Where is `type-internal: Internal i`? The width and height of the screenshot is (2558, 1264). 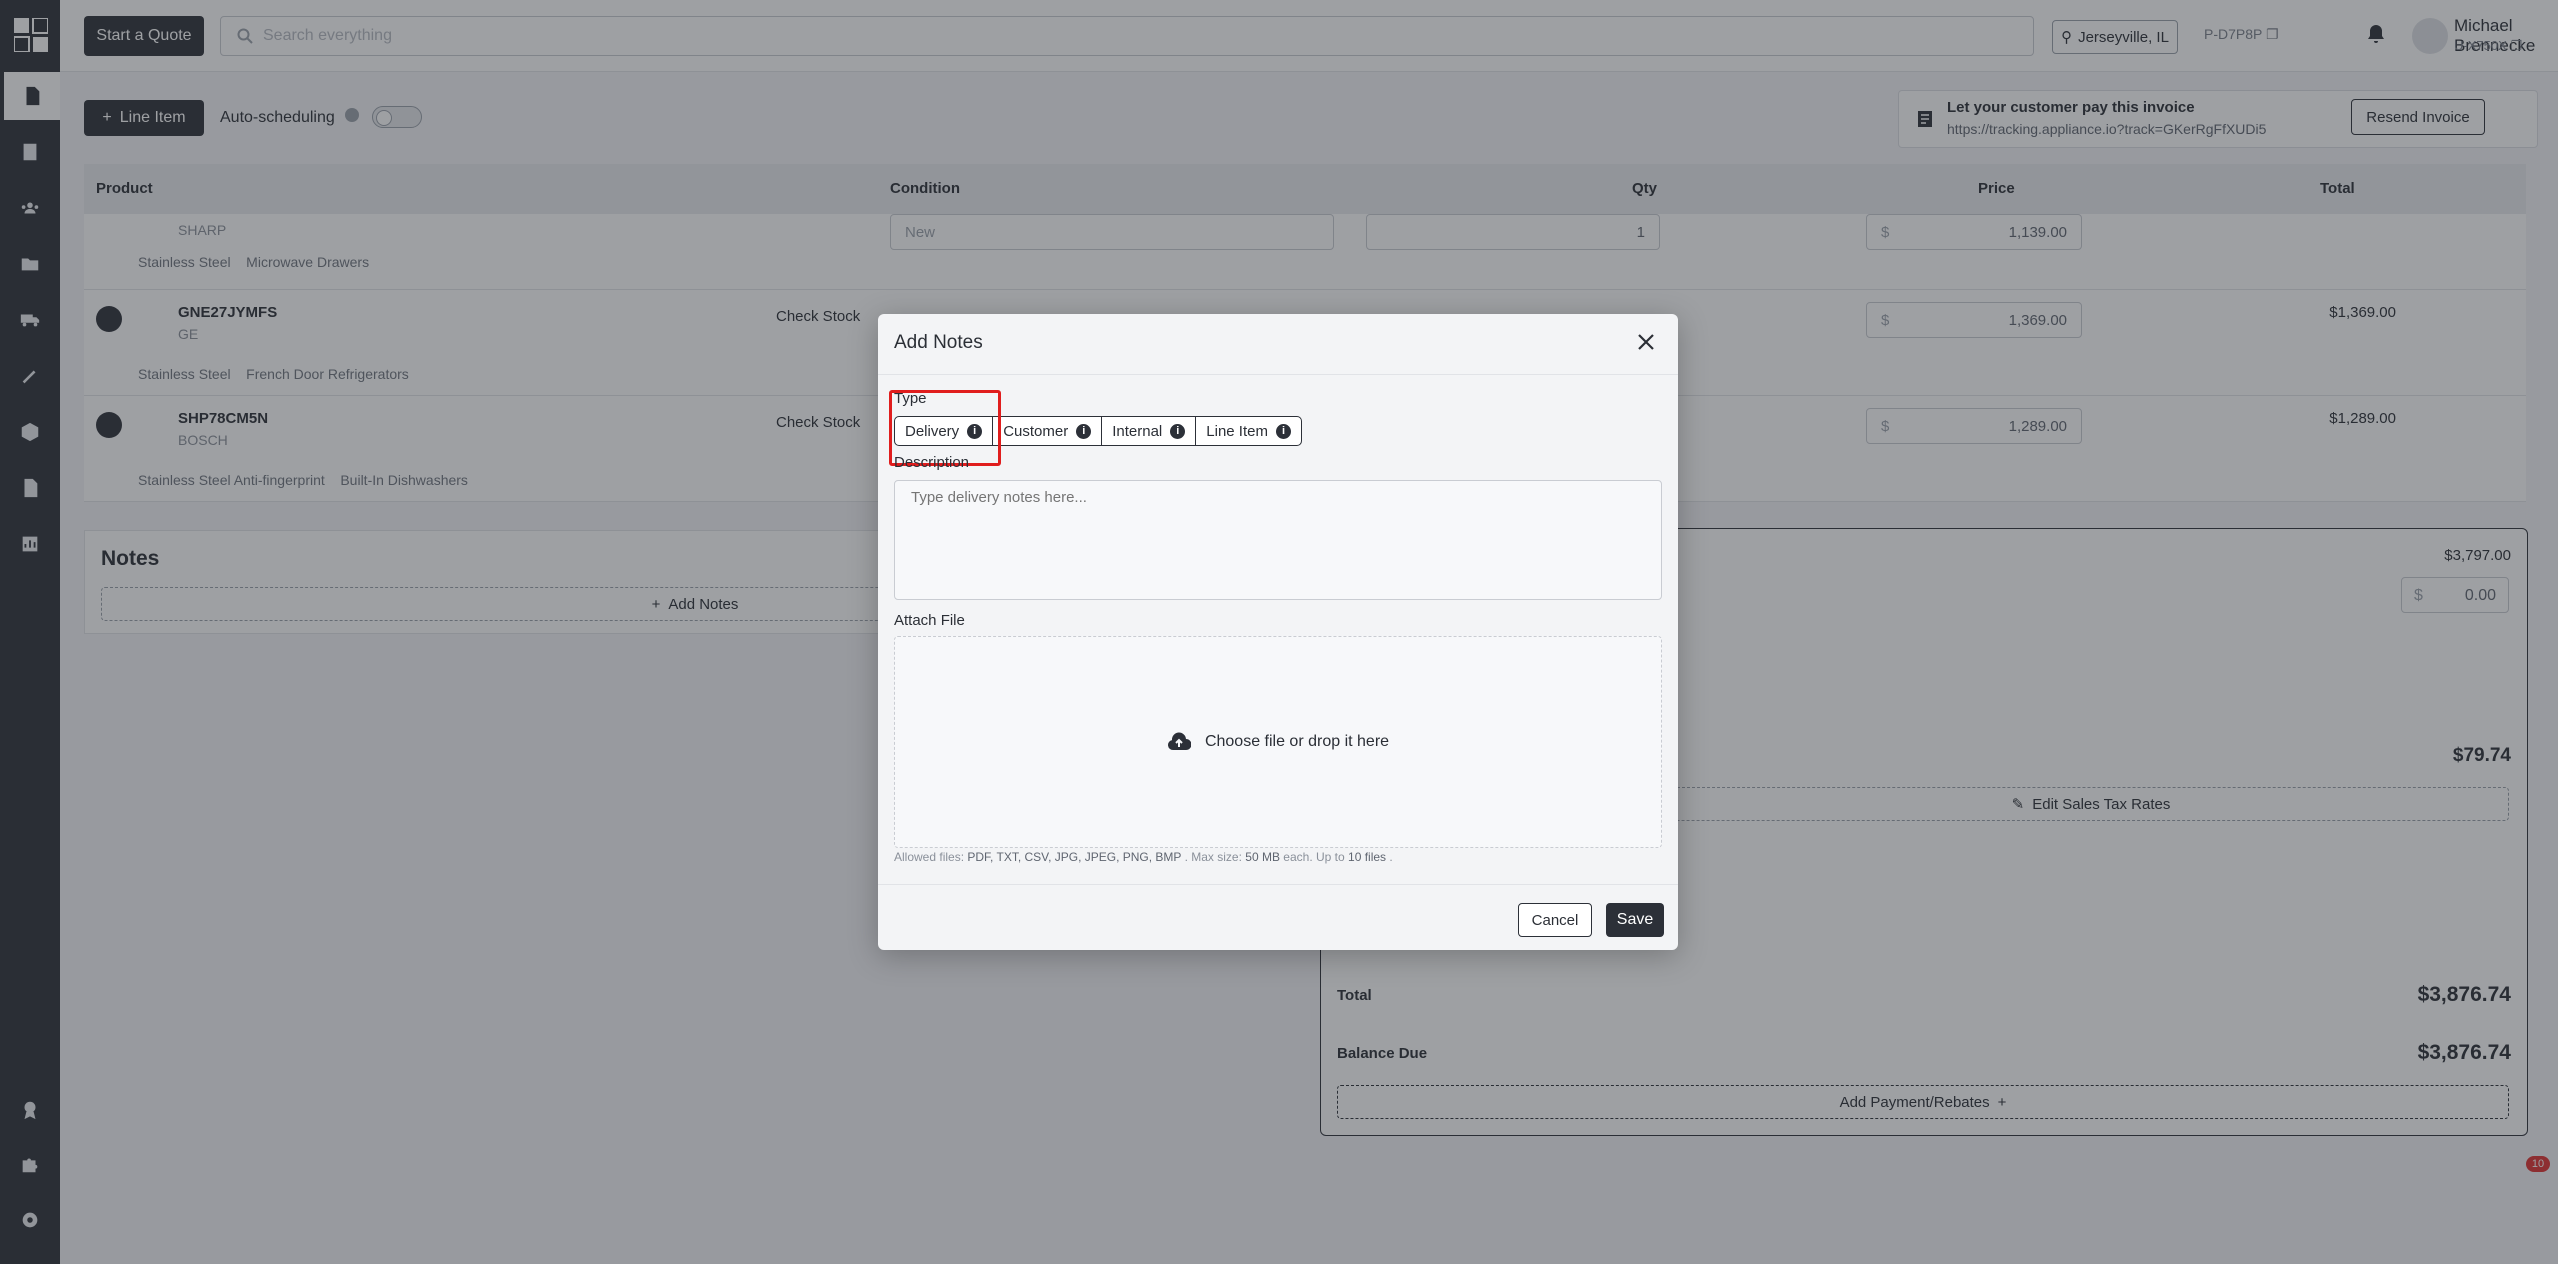 type-internal: Internal i is located at coordinates (1149, 431).